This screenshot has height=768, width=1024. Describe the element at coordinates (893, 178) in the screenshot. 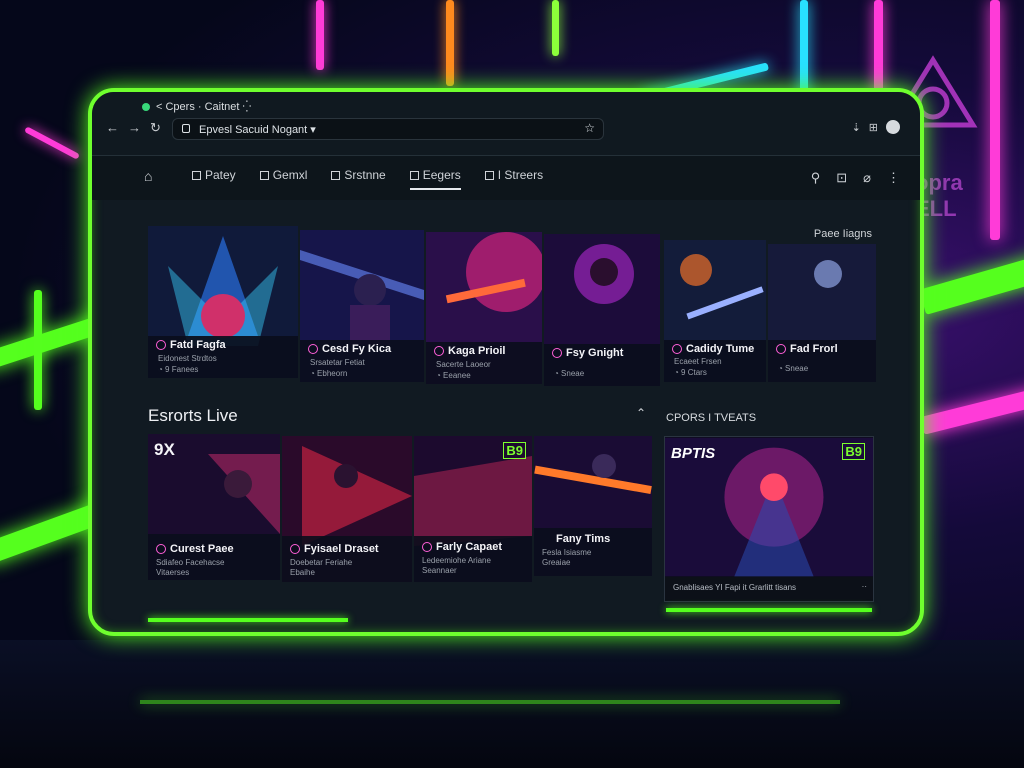

I see `more-menu-icon: ⋮` at that location.